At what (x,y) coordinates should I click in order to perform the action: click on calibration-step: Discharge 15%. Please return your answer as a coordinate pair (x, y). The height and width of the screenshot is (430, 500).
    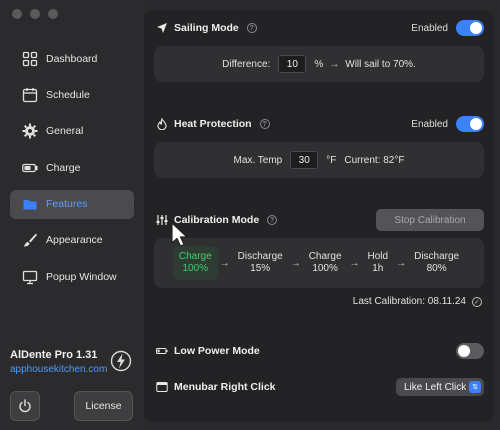
    Looking at the image, I should click on (260, 262).